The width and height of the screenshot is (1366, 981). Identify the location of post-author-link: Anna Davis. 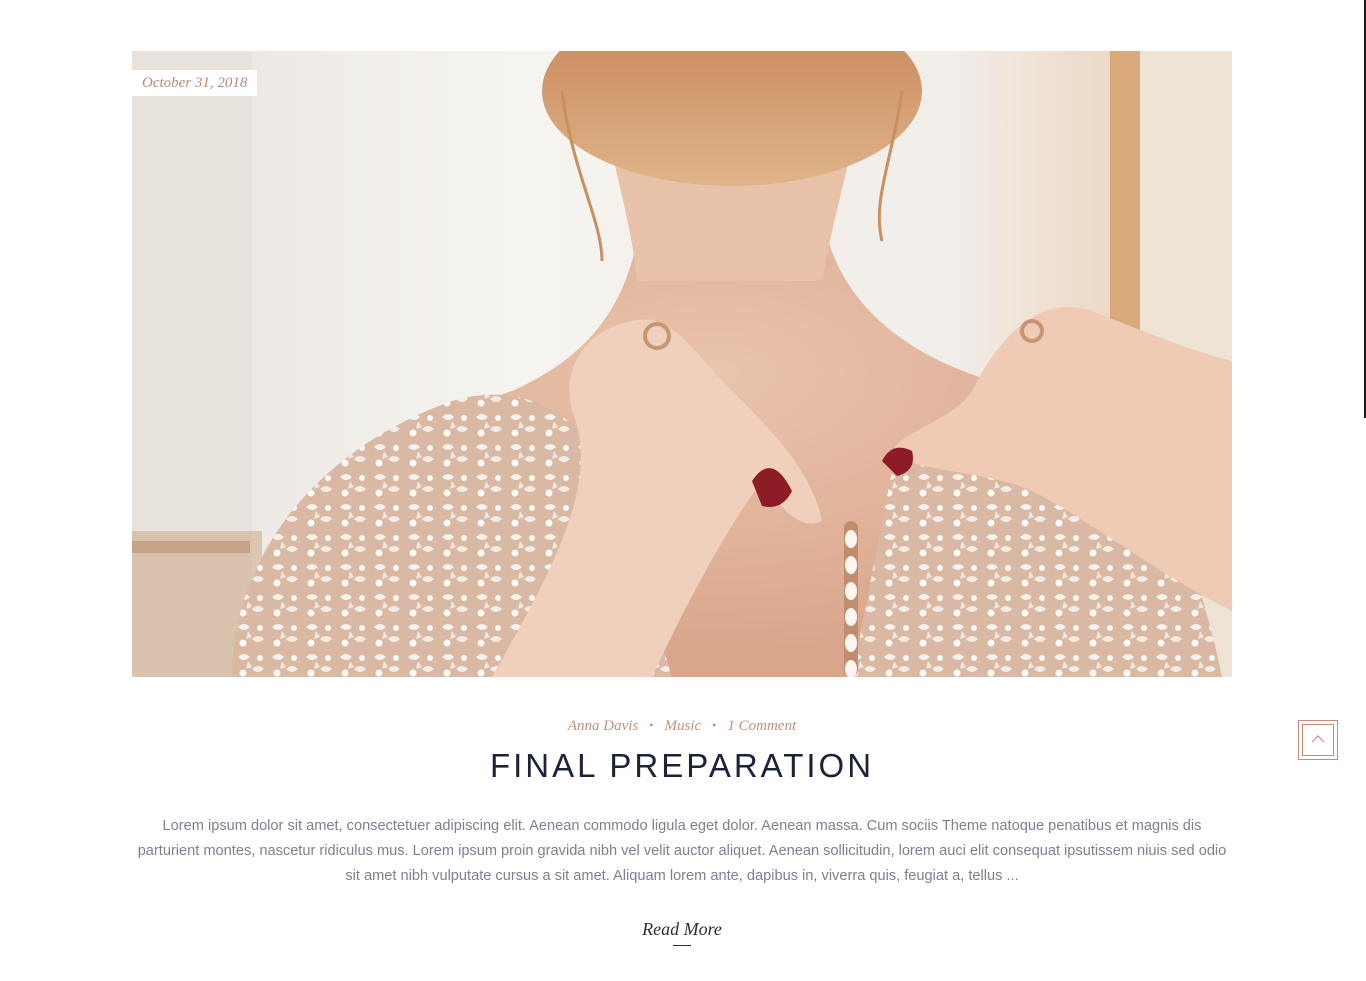
(603, 726).